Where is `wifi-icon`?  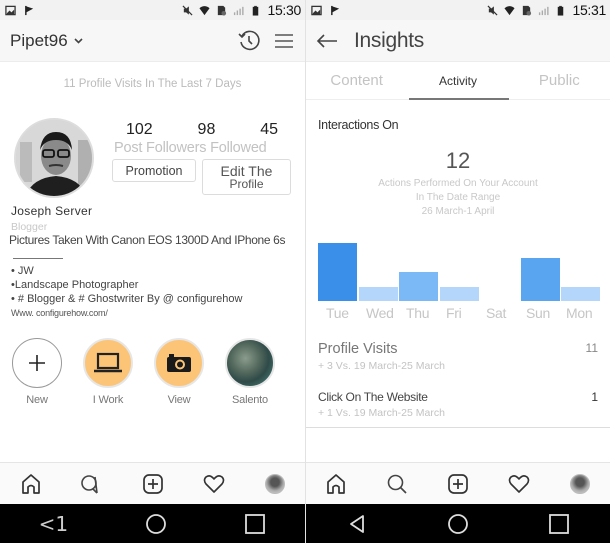
wifi-icon is located at coordinates (204, 10).